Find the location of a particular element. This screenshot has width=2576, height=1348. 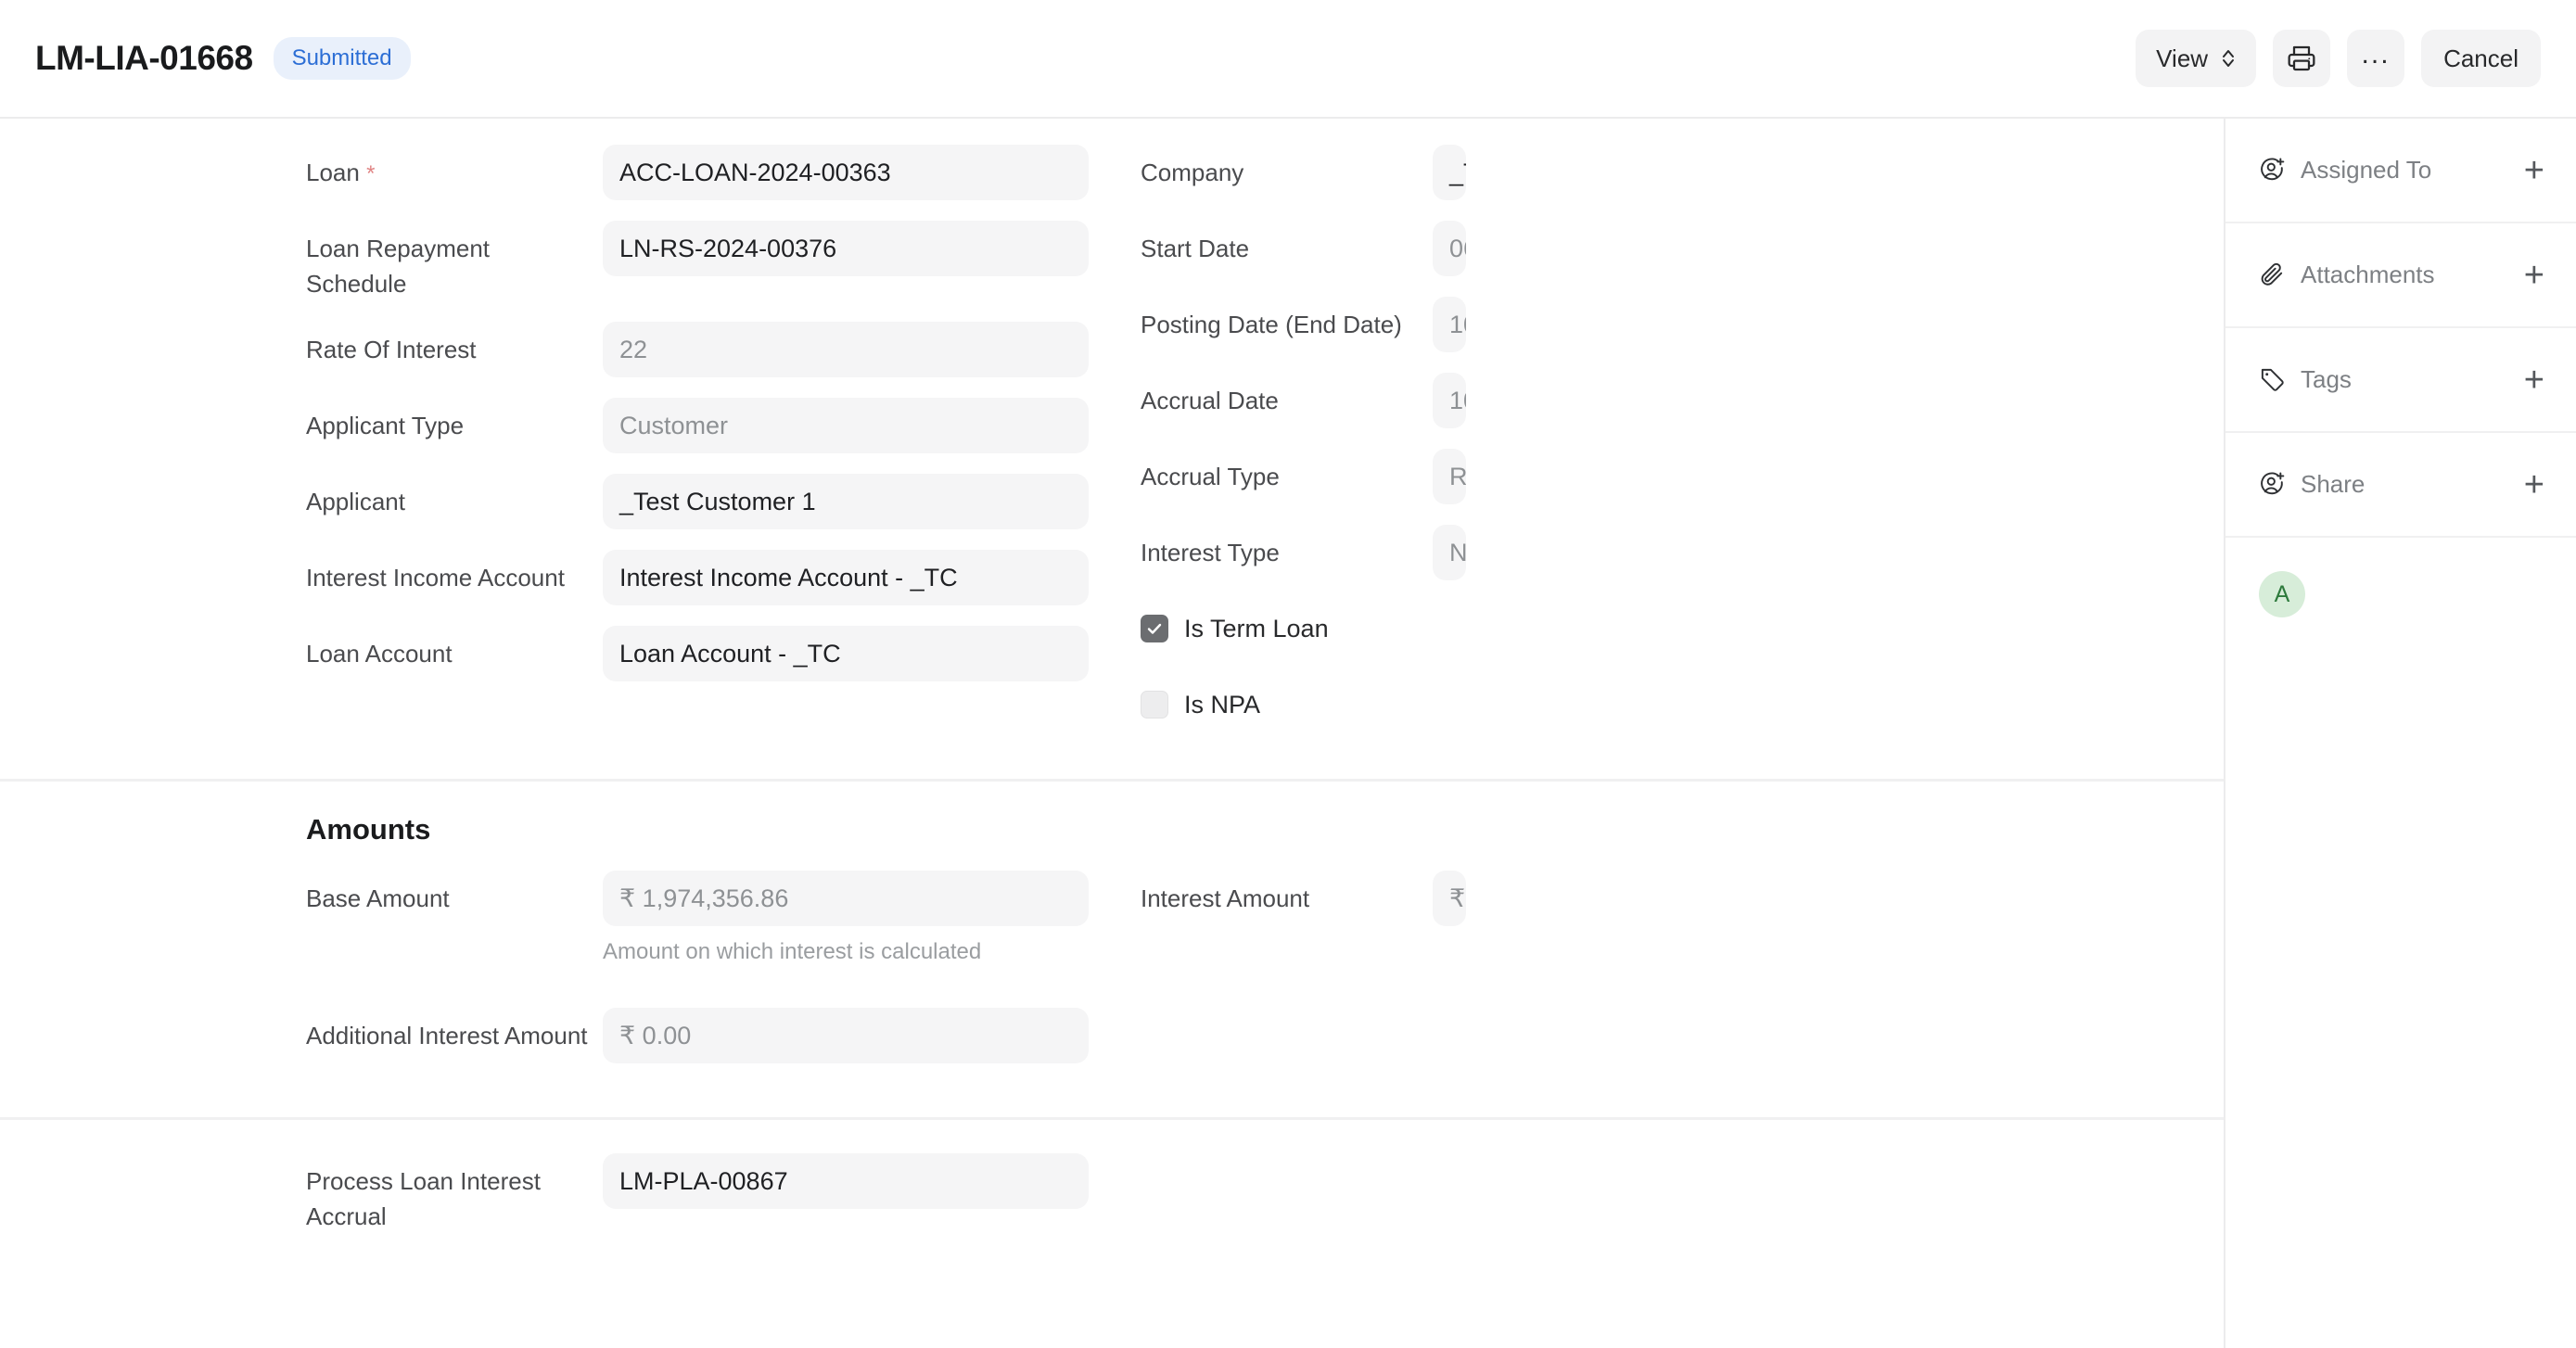

interest-income-account-input: Interest Income Account - _TC is located at coordinates (846, 578).